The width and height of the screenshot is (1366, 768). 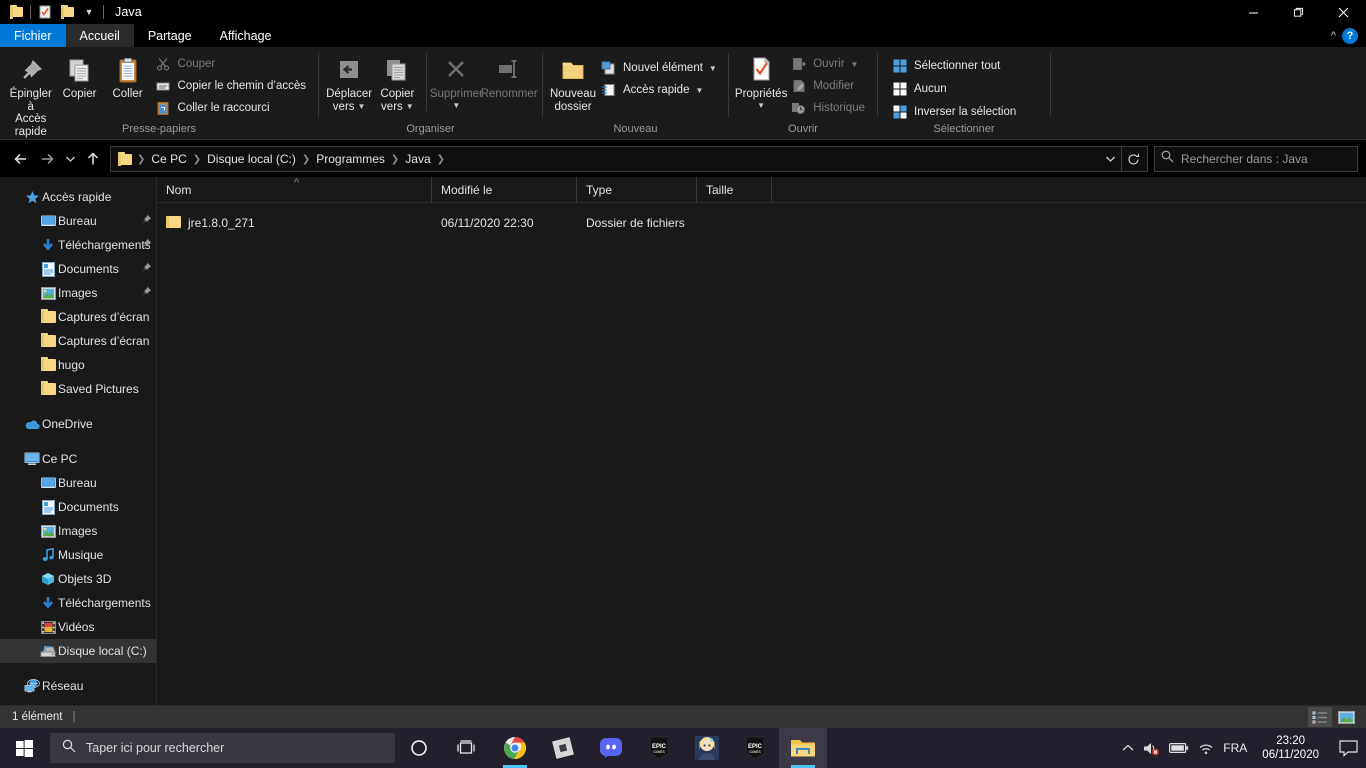 I want to click on chevron-up-icon: ^, so click(x=1333, y=36).